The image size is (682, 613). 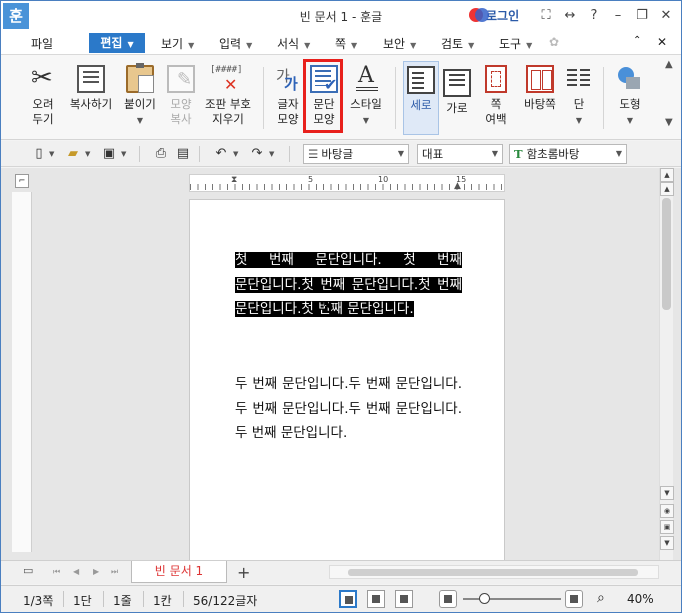 What do you see at coordinates (404, 599) in the screenshot?
I see `full-view-icon` at bounding box center [404, 599].